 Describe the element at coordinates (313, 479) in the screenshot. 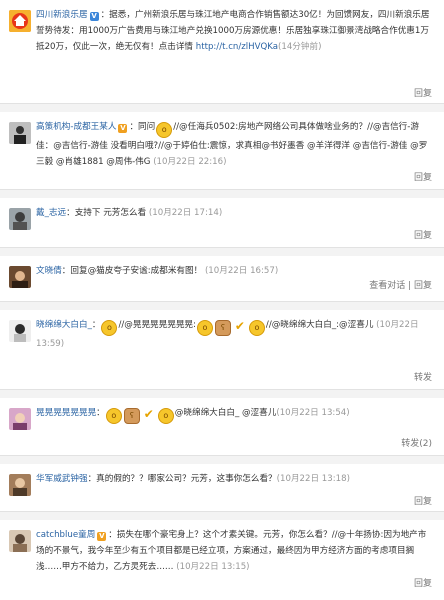

I see `timestamp: (10月22日 13:18)` at that location.